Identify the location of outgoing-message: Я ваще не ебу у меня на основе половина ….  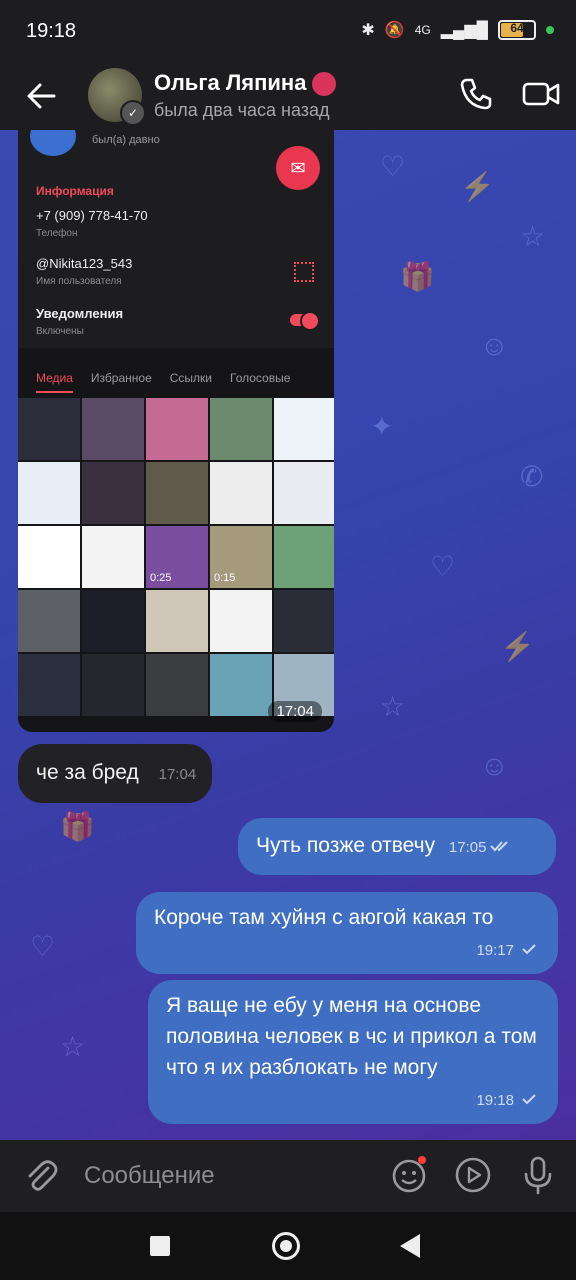
(353, 1052).